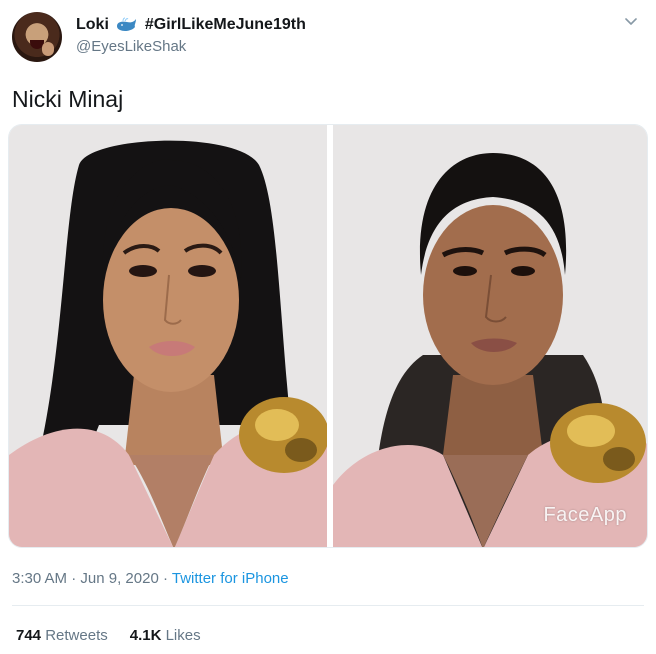  I want to click on chevron-down-icon, so click(631, 21).